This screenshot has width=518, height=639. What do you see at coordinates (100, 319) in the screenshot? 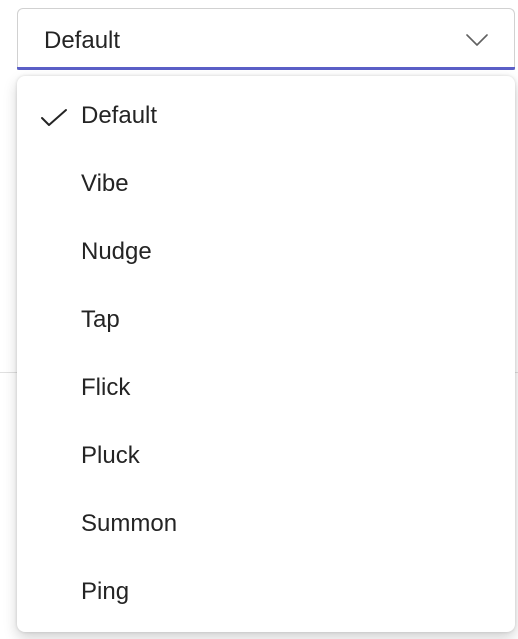
I see `option-label: Tap` at bounding box center [100, 319].